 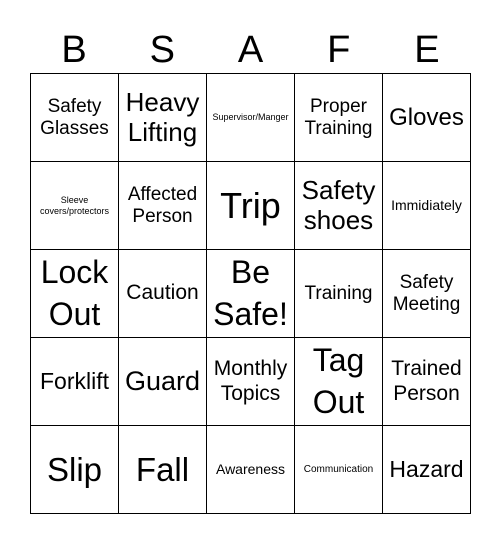 I want to click on bingo-cell: Immidiately, so click(x=426, y=205).